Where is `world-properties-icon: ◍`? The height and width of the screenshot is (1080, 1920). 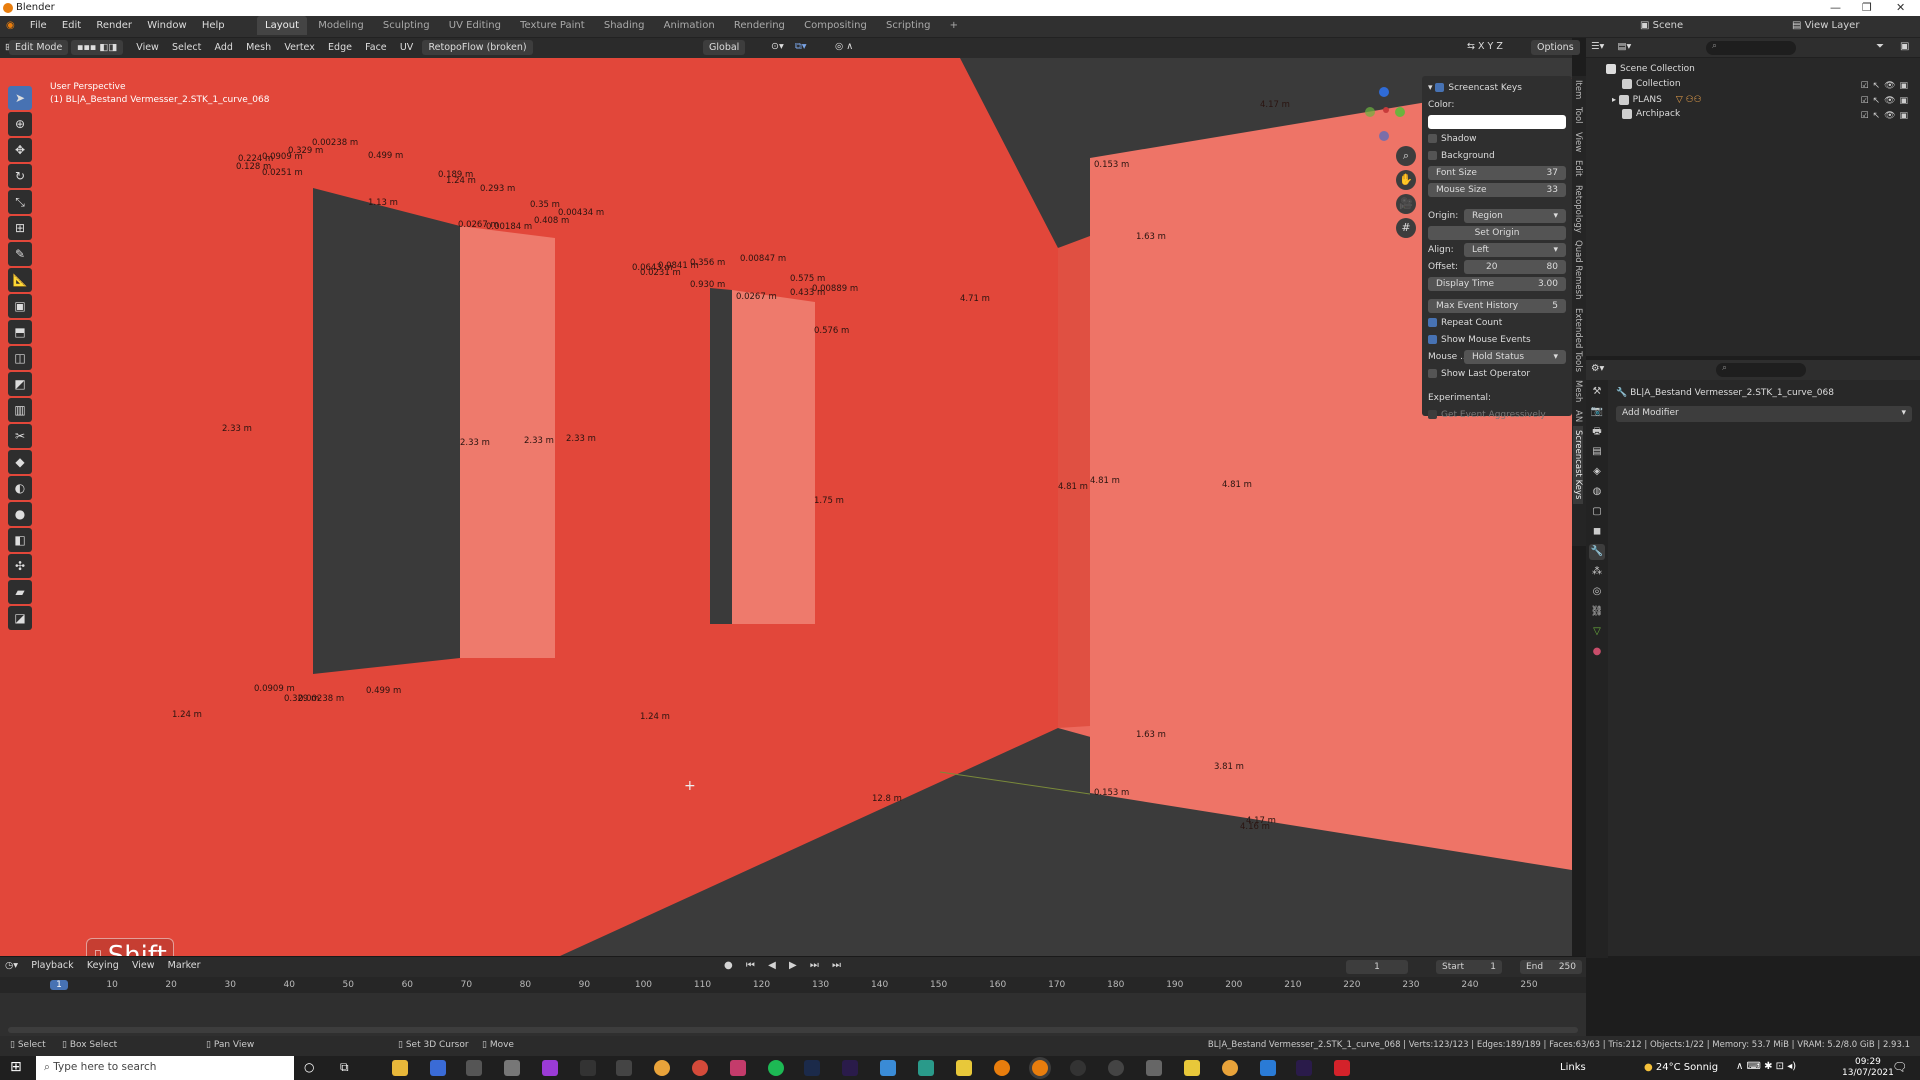
world-properties-icon: ◍ is located at coordinates (1597, 492).